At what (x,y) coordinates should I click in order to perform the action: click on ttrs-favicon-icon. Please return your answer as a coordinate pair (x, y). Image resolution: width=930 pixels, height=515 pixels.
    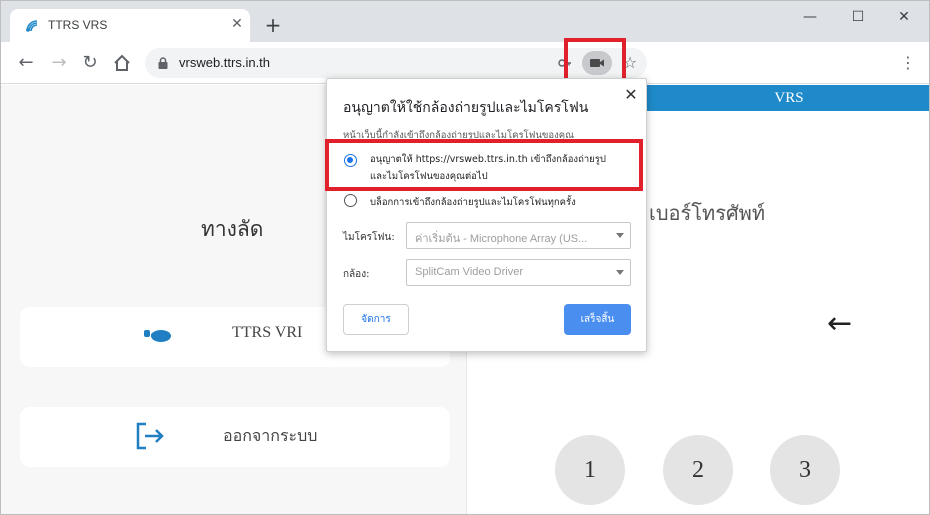
    Looking at the image, I should click on (32, 26).